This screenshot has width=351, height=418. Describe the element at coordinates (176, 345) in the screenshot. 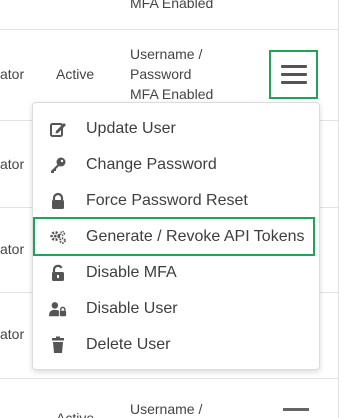

I see `menu-item-delete-user: Delete User` at that location.